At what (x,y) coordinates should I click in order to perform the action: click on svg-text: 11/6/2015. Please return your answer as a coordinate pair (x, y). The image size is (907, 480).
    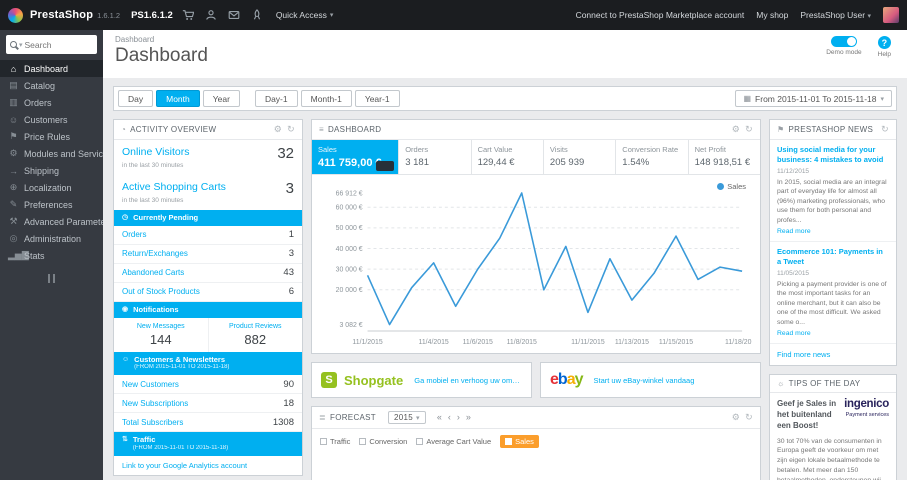
    Looking at the image, I should click on (478, 342).